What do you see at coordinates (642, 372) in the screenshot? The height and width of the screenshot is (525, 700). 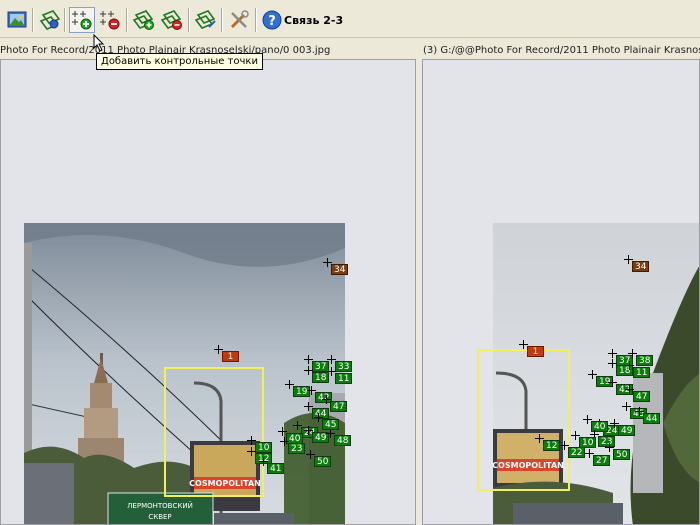 I see `right-control-point-11: 11` at bounding box center [642, 372].